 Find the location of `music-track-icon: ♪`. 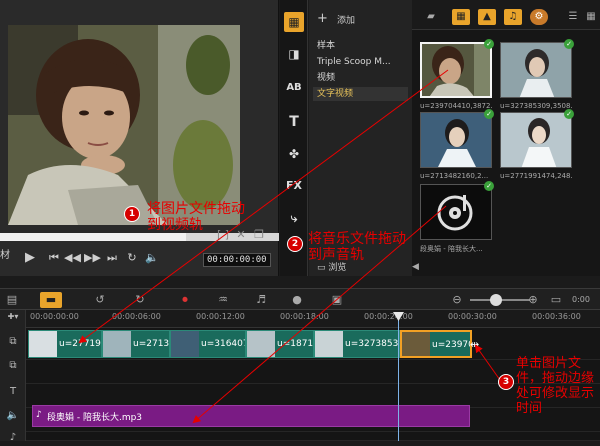

music-track-icon: ♪ is located at coordinates (13, 439).